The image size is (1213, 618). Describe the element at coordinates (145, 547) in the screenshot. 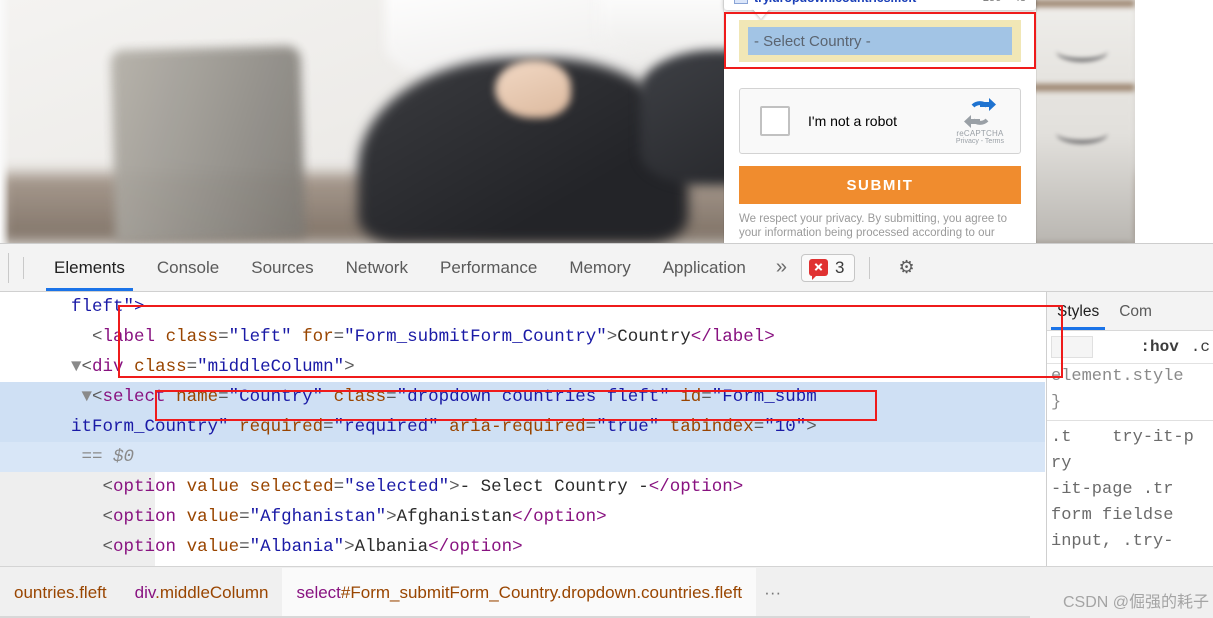

I see `o3-tag: option` at that location.